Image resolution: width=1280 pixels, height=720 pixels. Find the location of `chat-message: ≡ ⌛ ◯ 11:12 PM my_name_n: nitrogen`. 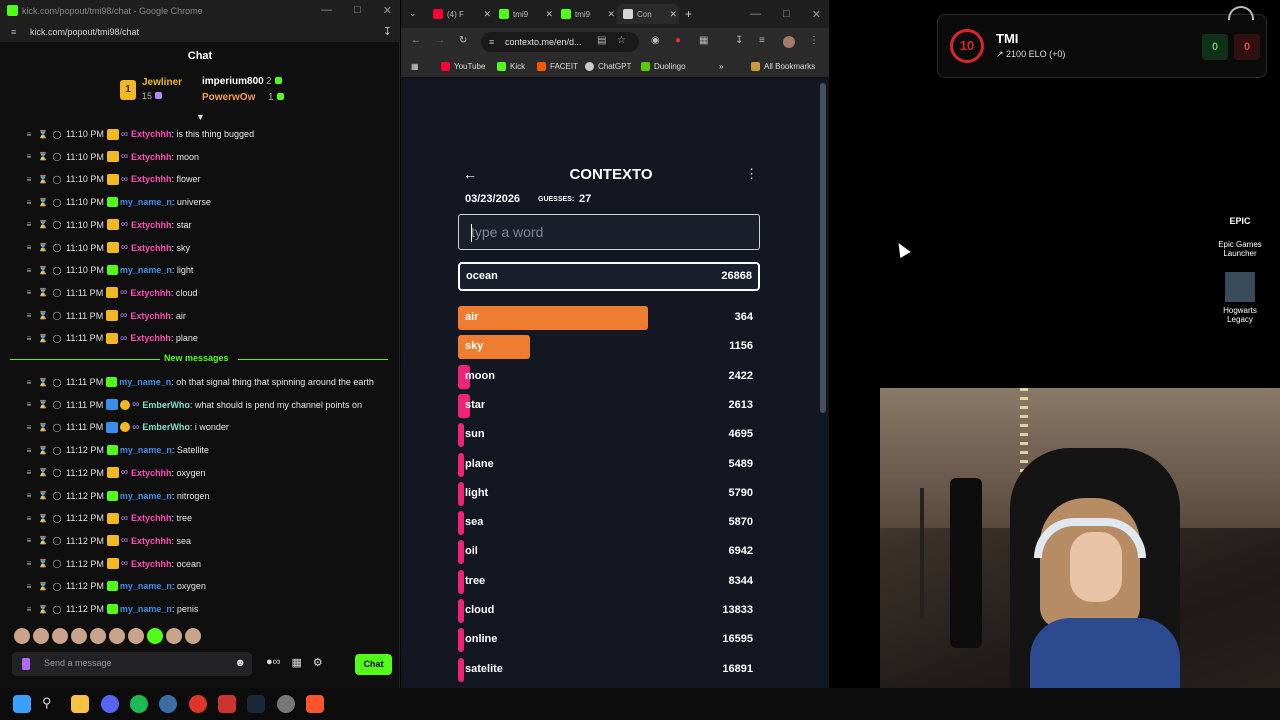

chat-message: ≡ ⌛ ◯ 11:12 PM my_name_n: nitrogen is located at coordinates (115, 496).